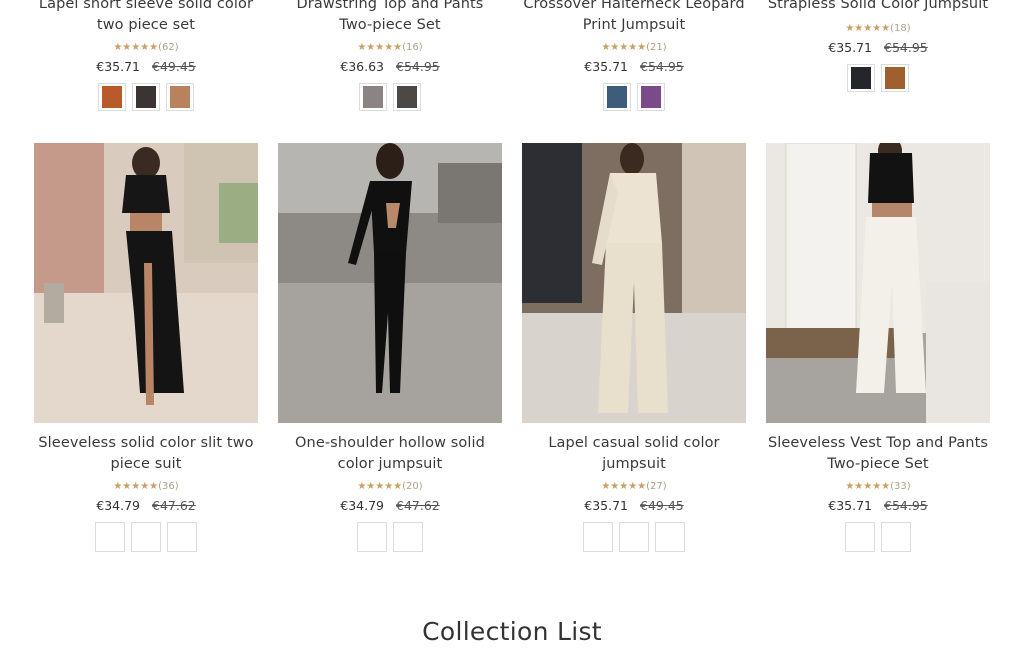 Image resolution: width=1024 pixels, height=655 pixels. I want to click on product-rating: ★★★★★(20), so click(390, 487).